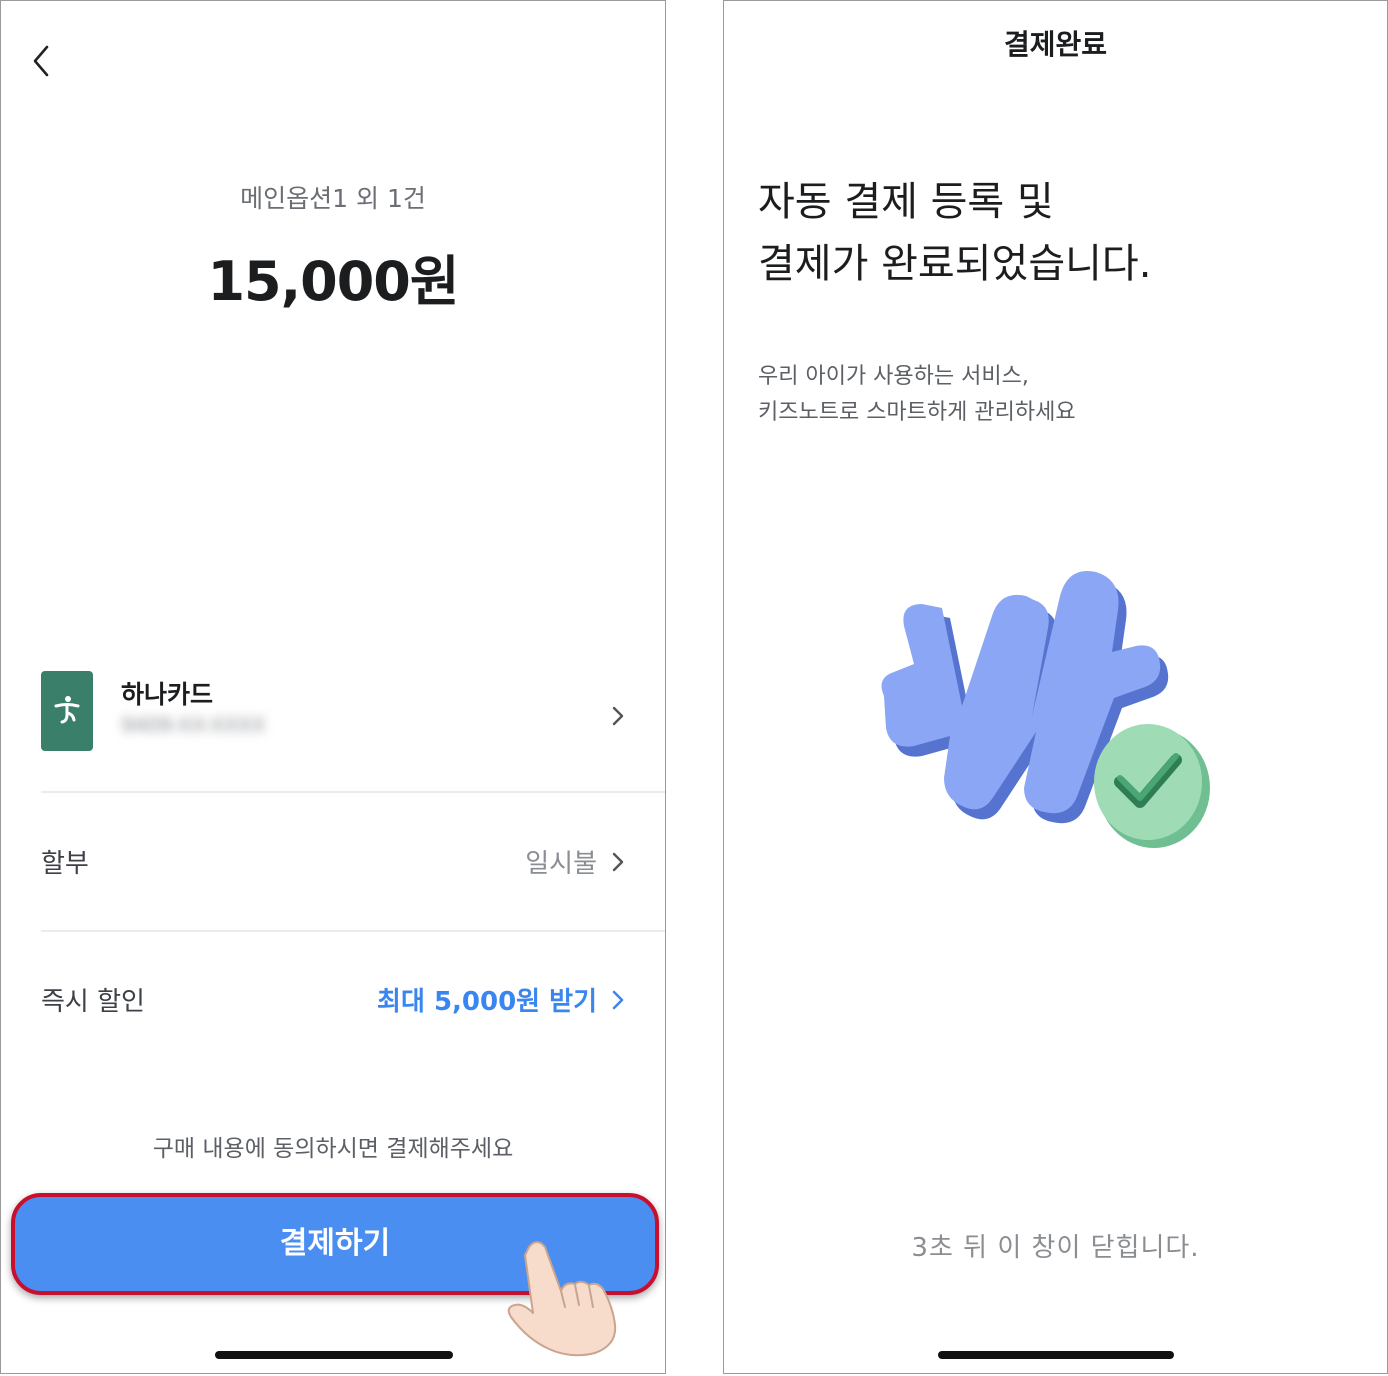  I want to click on discount-label: 즉시 할인, so click(93, 1002).